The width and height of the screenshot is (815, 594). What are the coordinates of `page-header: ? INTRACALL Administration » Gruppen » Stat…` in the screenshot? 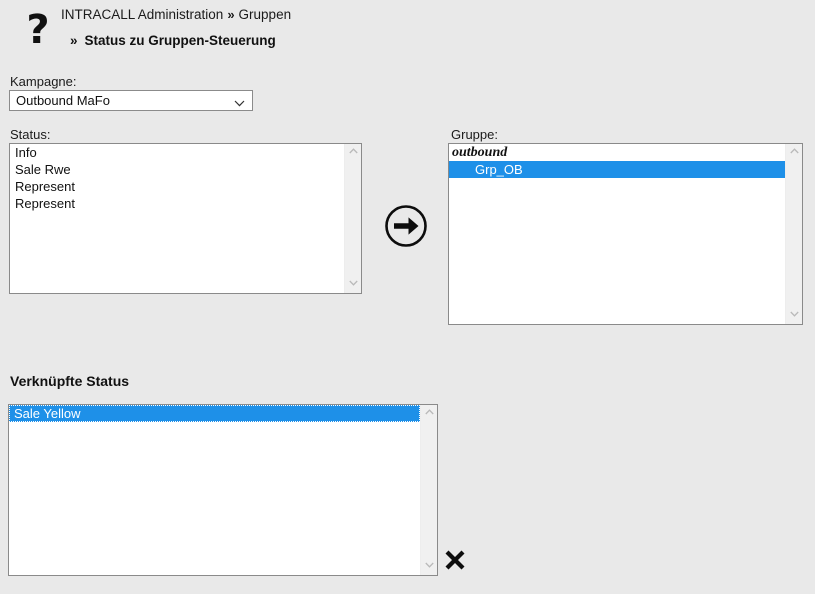 It's located at (407, 31).